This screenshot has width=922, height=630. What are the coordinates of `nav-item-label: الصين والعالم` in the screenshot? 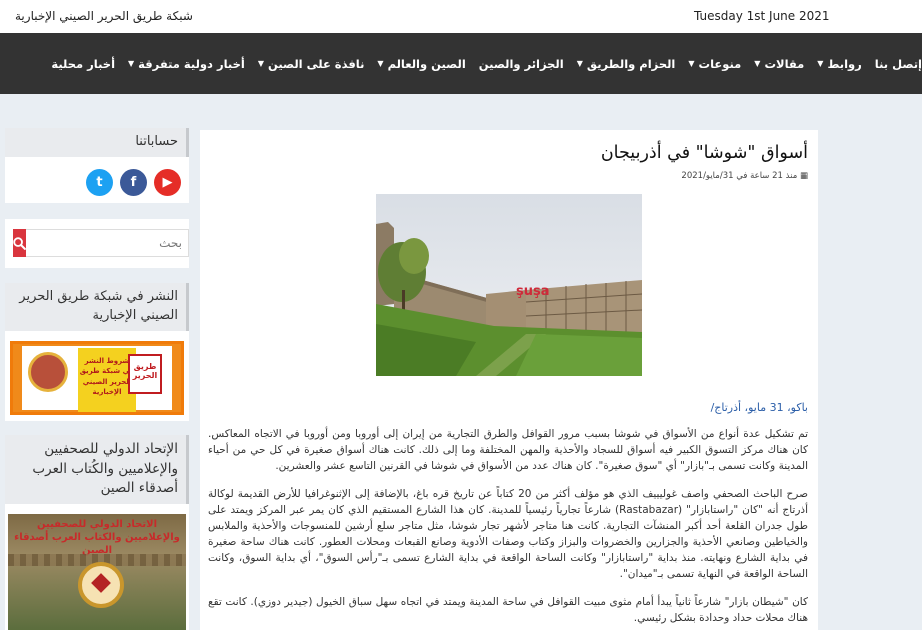 It's located at (426, 63).